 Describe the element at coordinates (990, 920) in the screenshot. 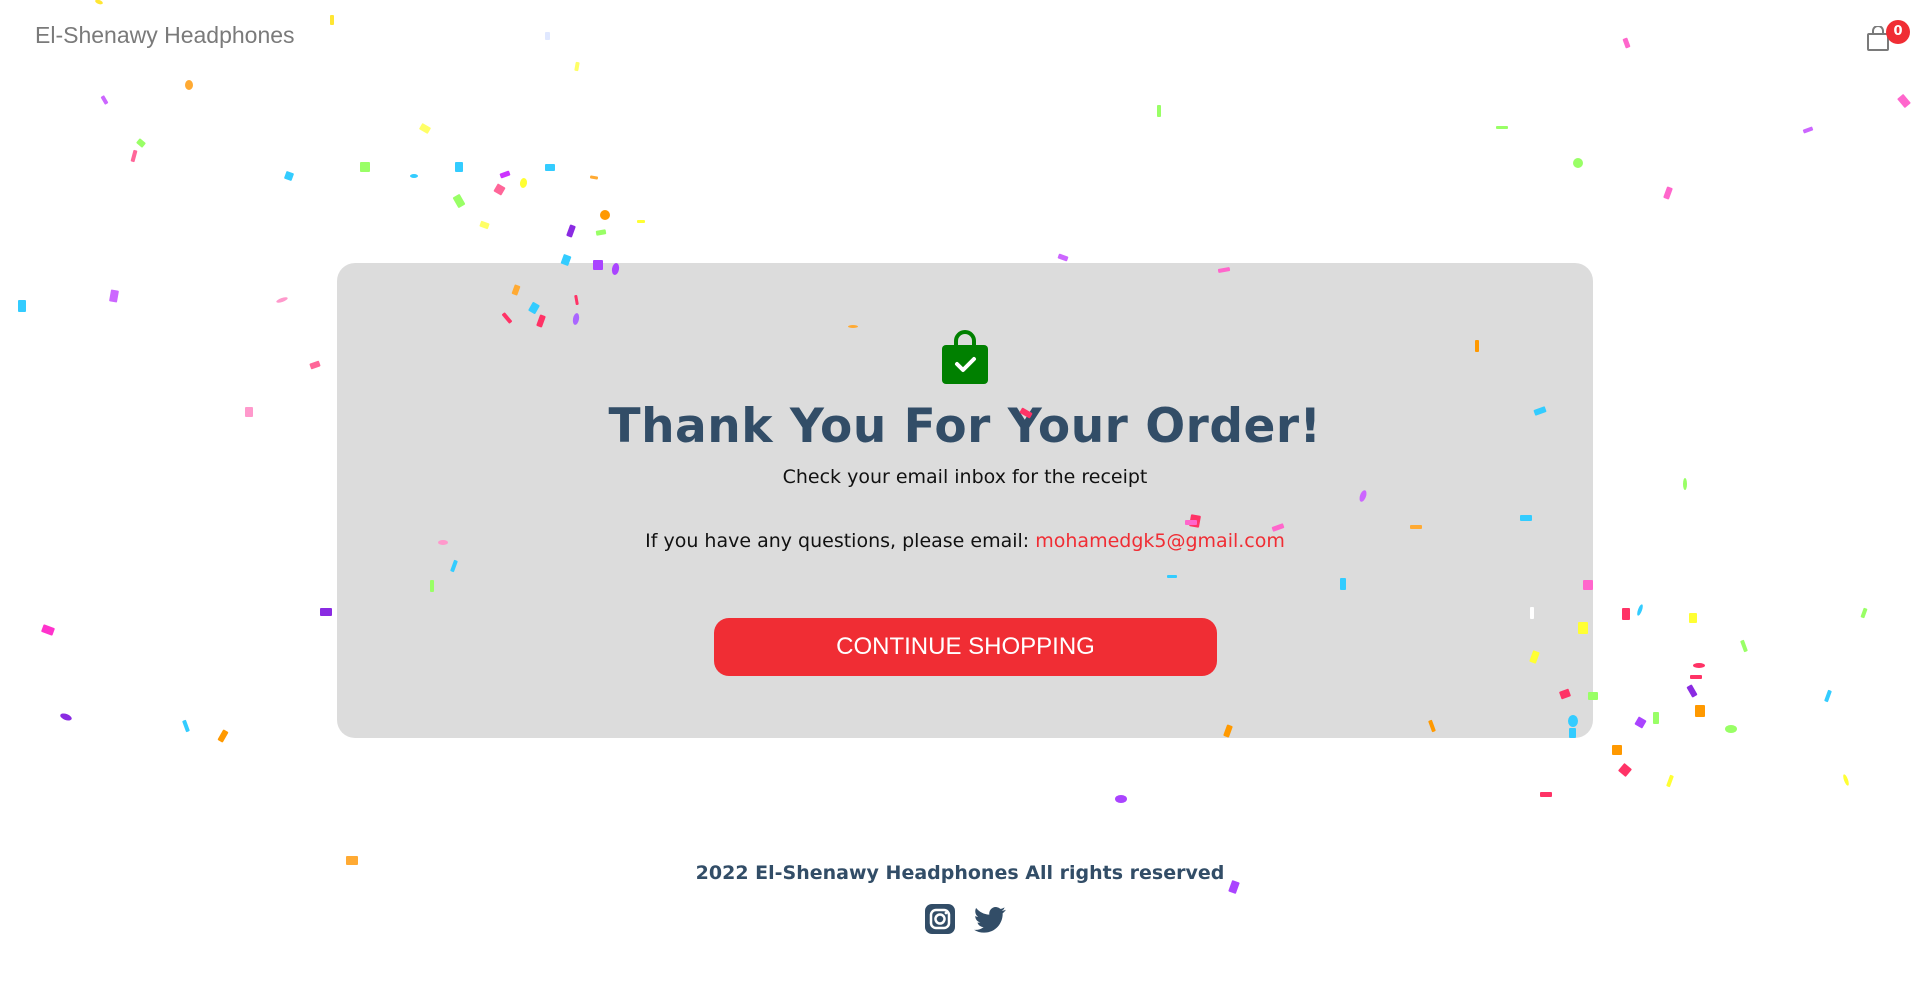

I see `twitter-icon` at that location.